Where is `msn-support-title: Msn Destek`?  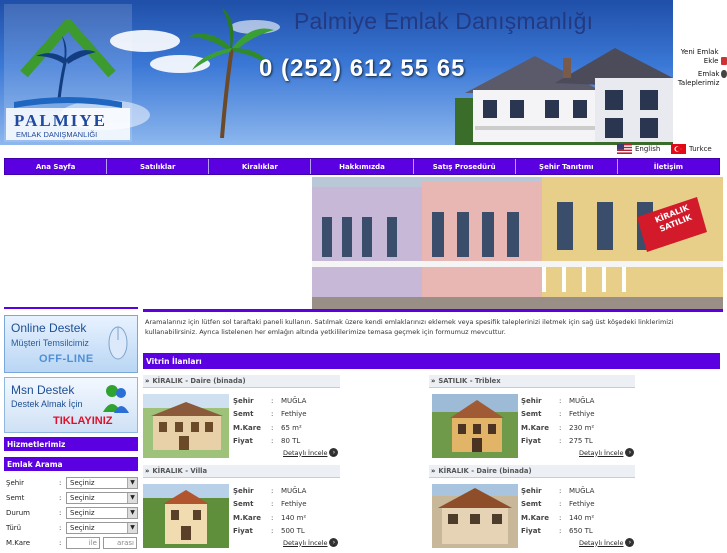
msn-support-title: Msn Destek is located at coordinates (42, 390).